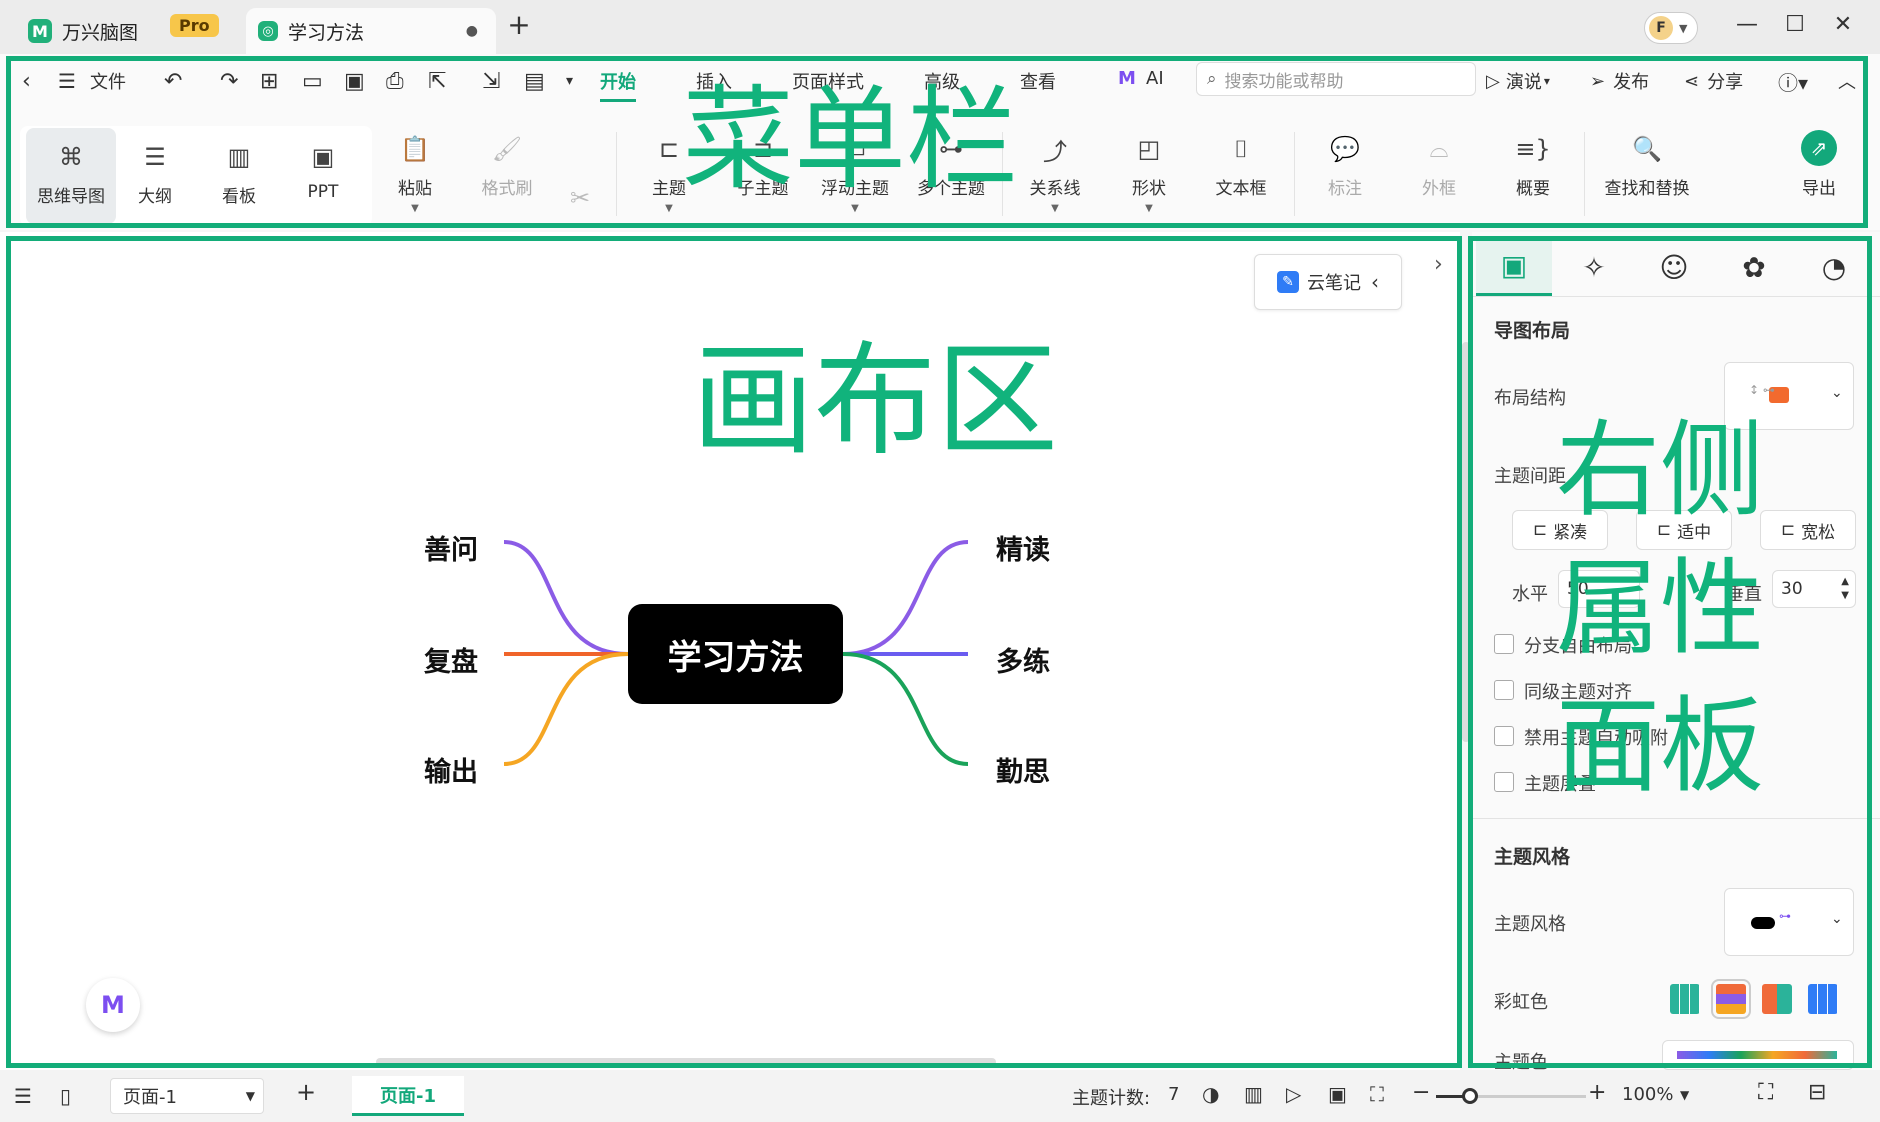 This screenshot has width=1880, height=1122. I want to click on document-icon: ◎, so click(268, 31).